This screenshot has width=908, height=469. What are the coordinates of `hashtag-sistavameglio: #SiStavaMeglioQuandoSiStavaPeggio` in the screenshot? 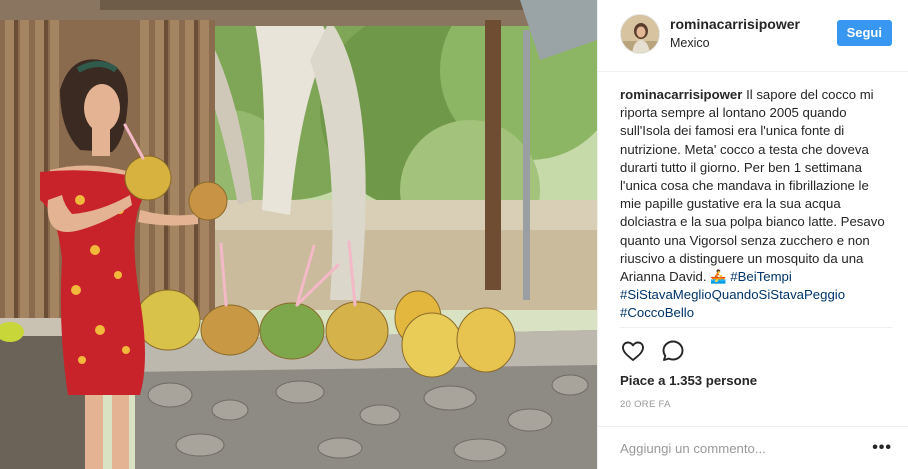 It's located at (732, 294).